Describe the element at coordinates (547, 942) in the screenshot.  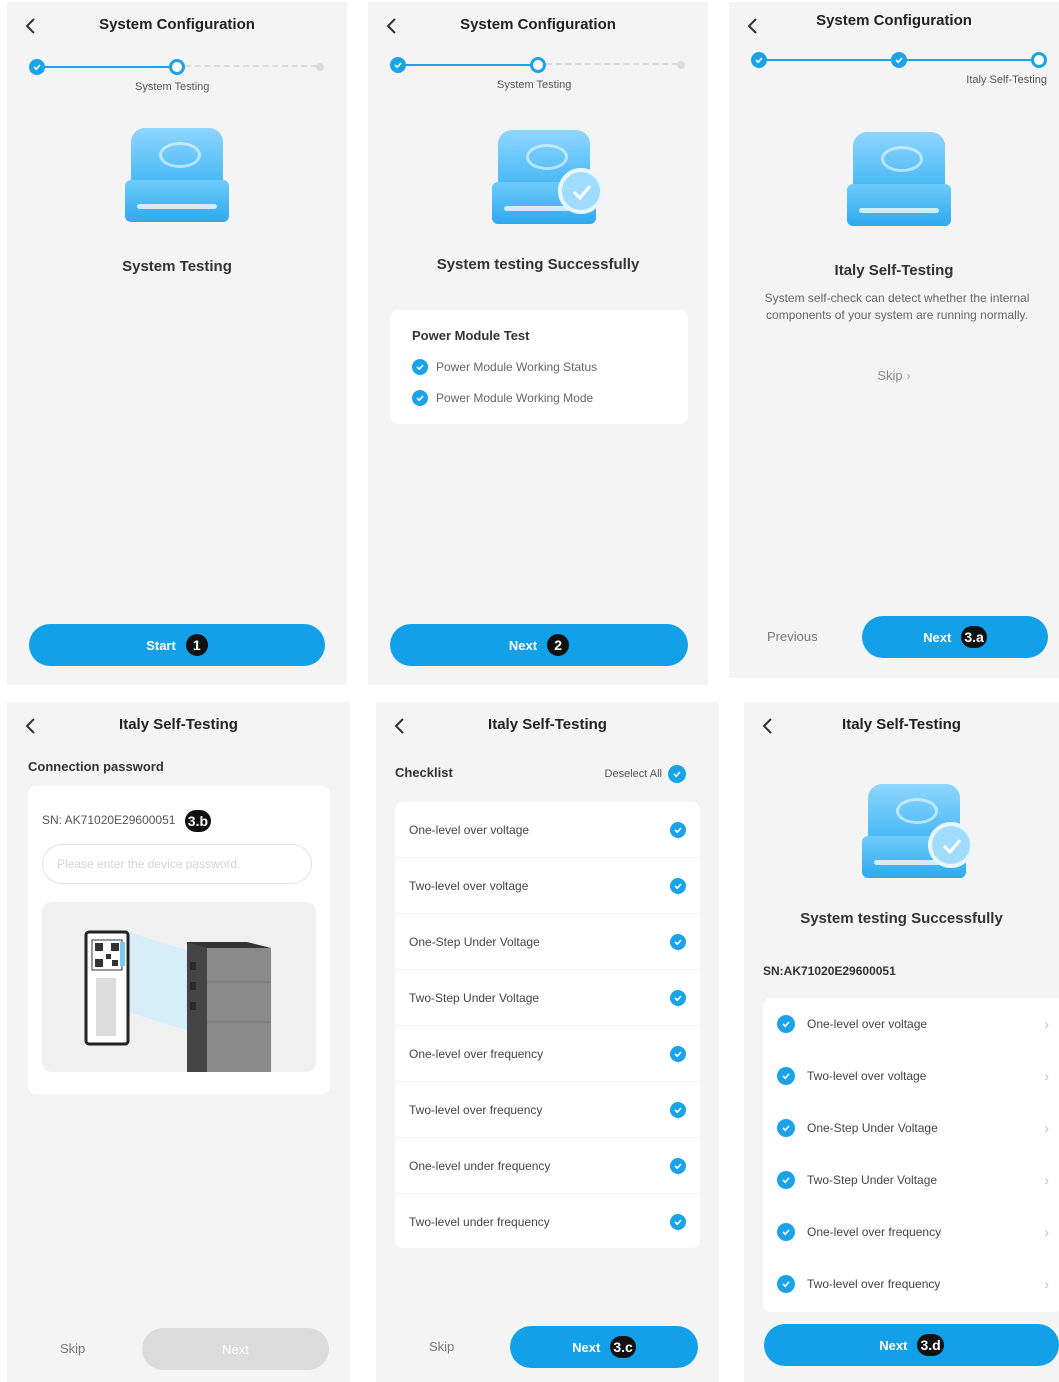
I see `checklist-item: One-Step Under Voltage` at that location.